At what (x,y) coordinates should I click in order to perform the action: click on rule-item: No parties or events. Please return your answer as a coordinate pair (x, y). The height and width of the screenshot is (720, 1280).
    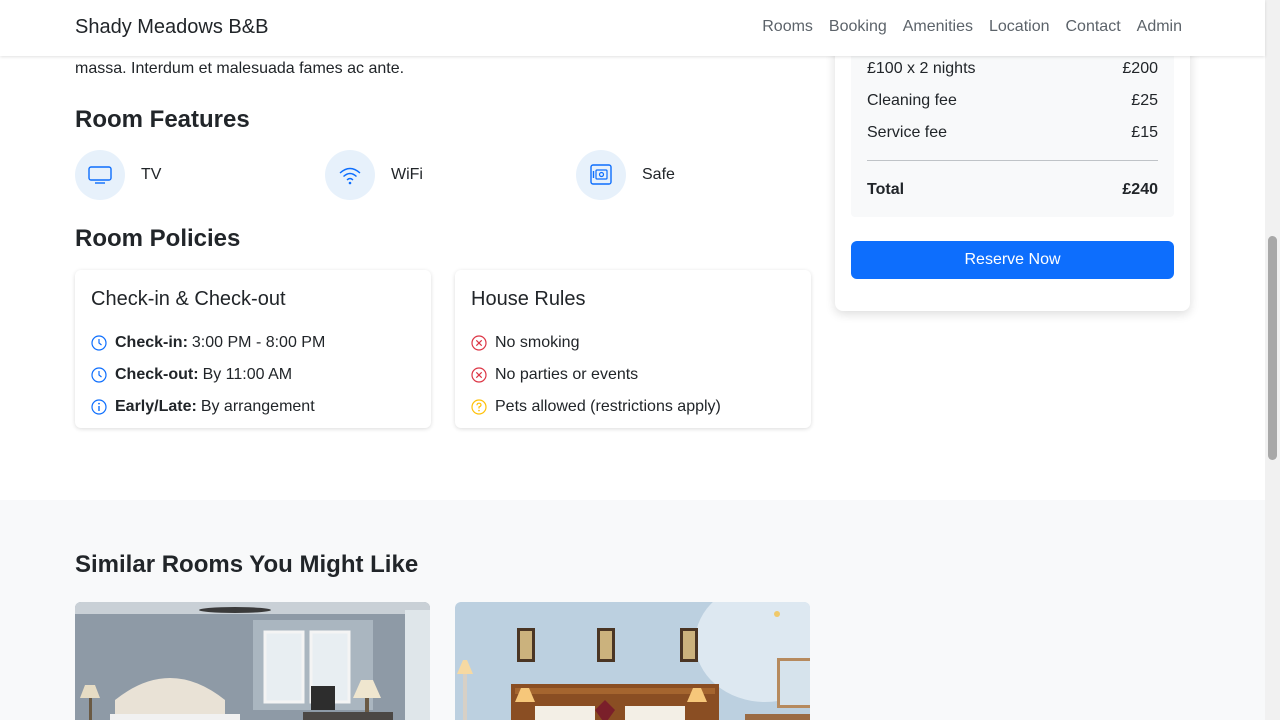
    Looking at the image, I should click on (633, 375).